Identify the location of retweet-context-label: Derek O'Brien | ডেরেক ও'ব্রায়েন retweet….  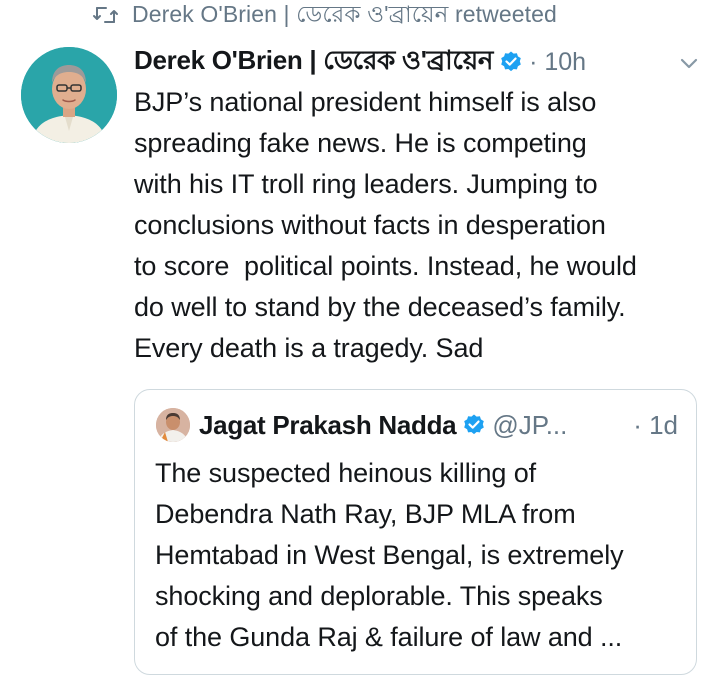
(344, 13).